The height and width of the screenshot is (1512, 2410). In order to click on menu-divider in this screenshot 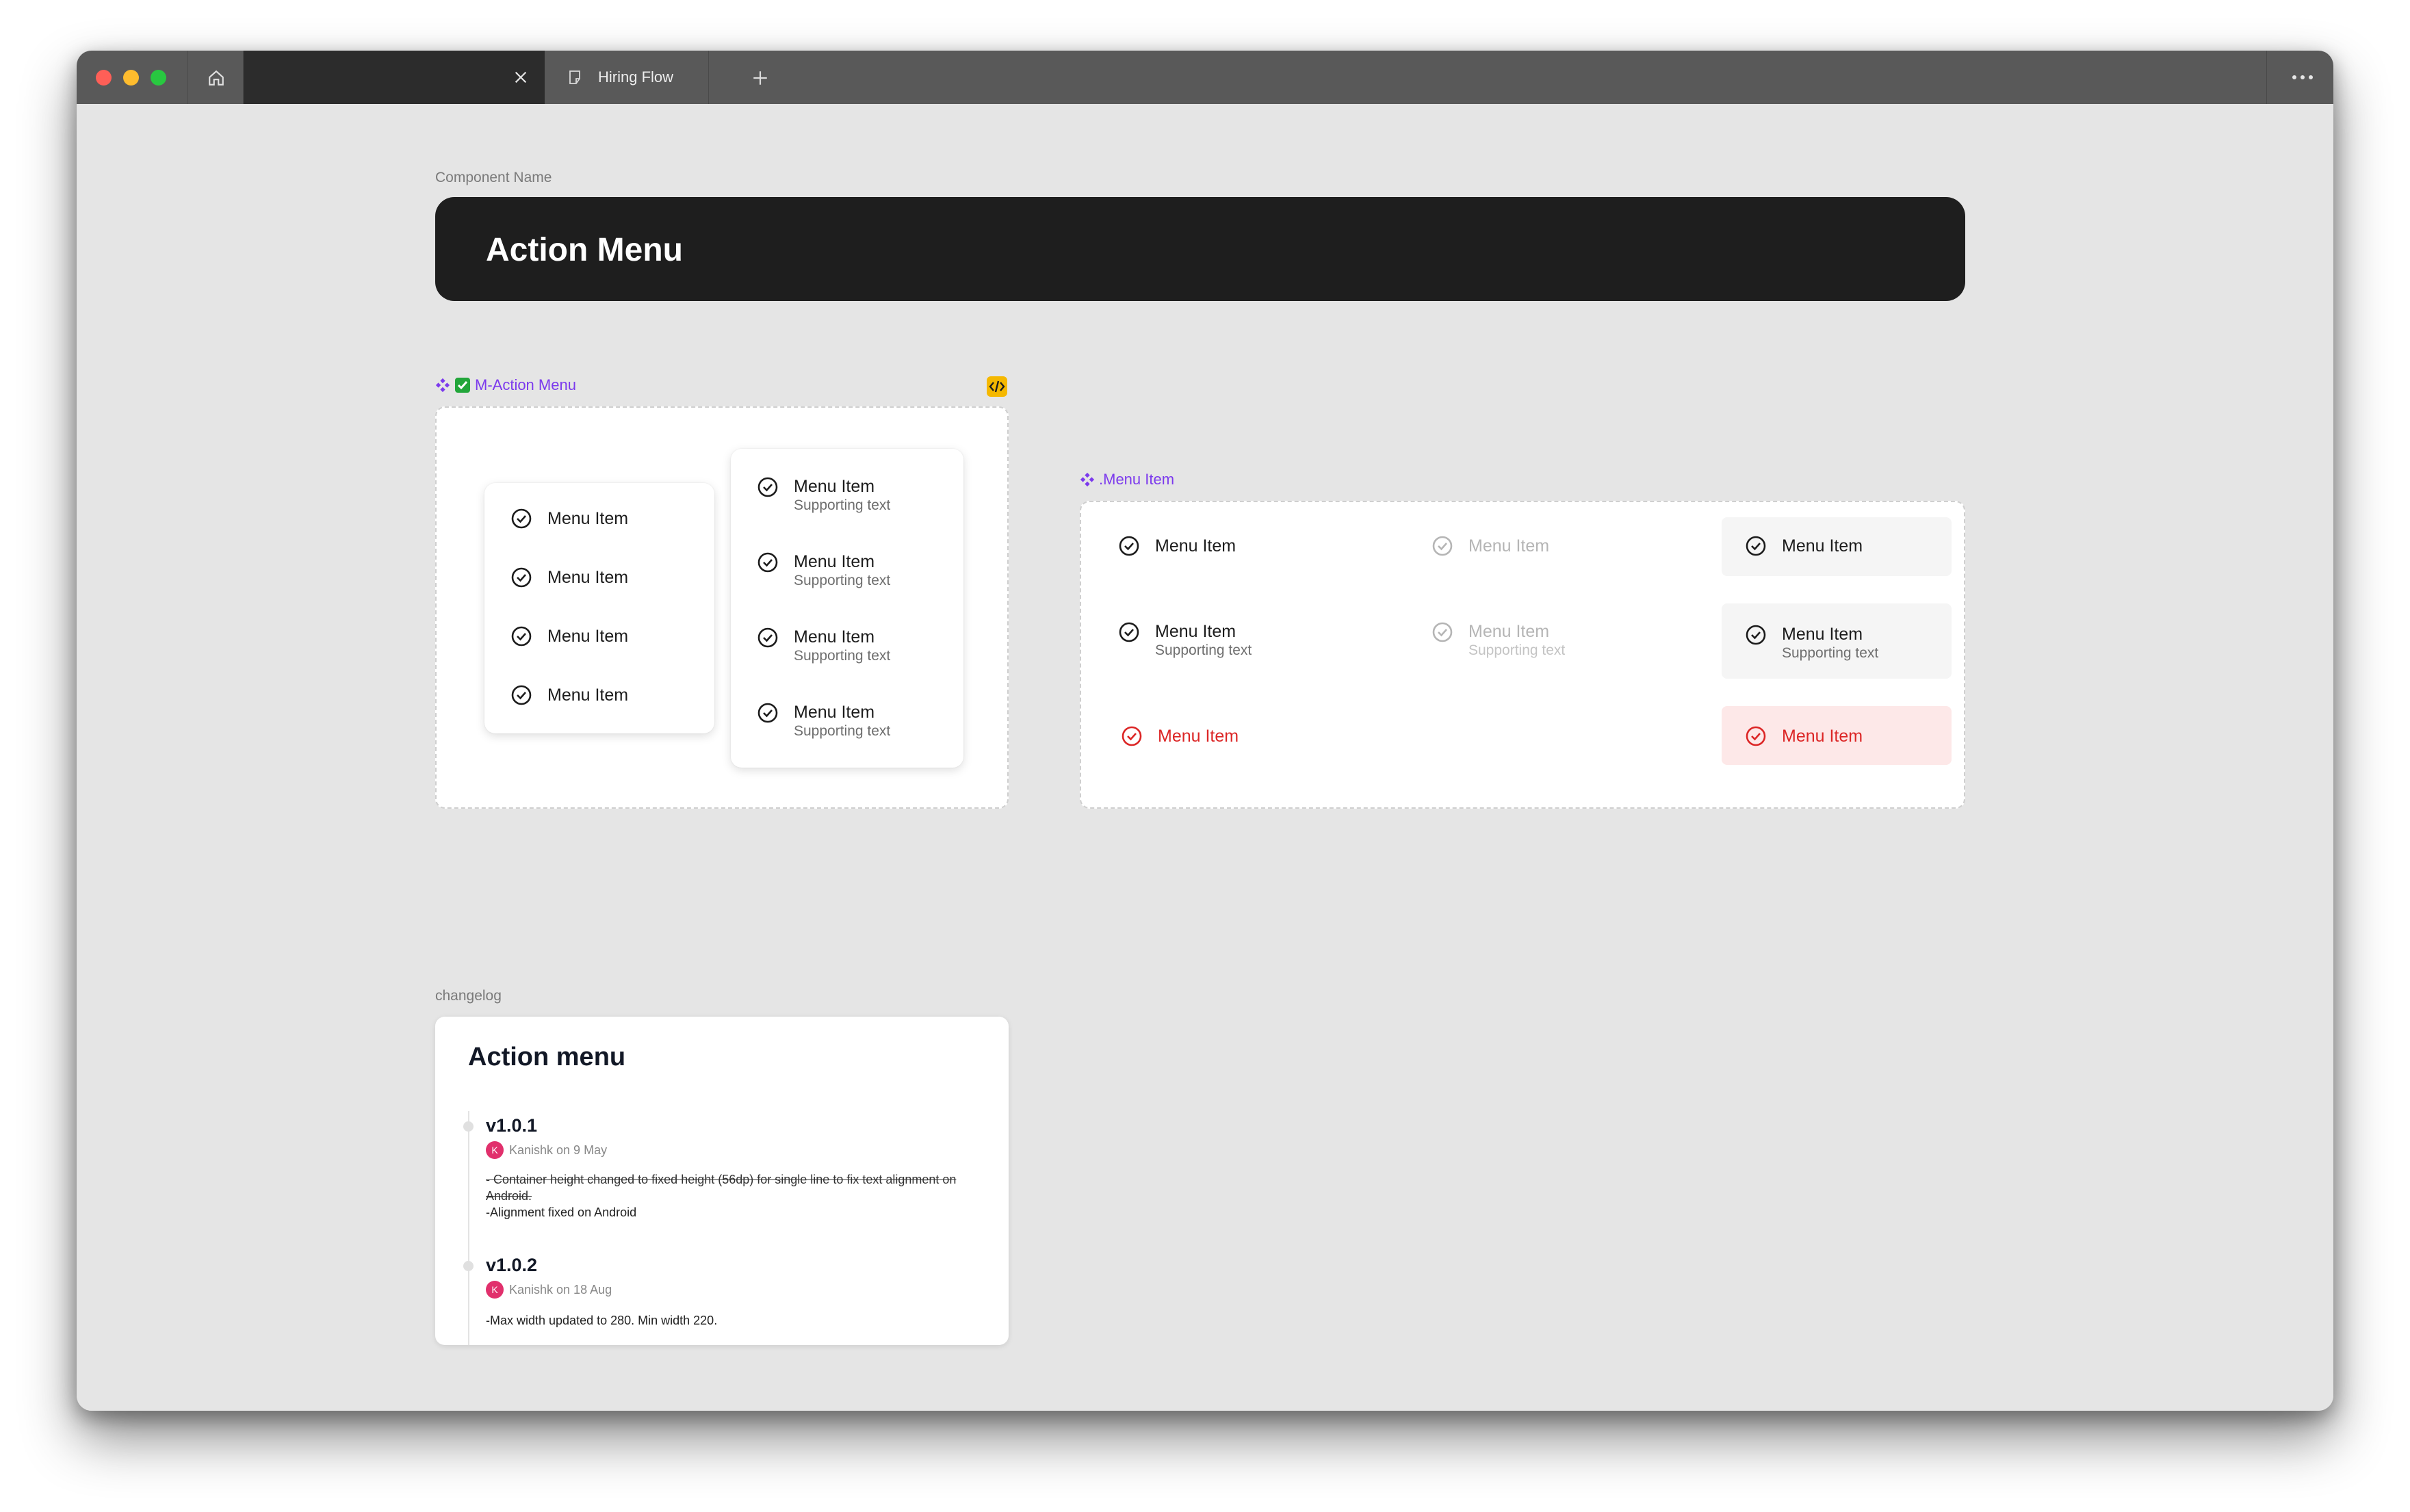, I will do `click(2266, 77)`.